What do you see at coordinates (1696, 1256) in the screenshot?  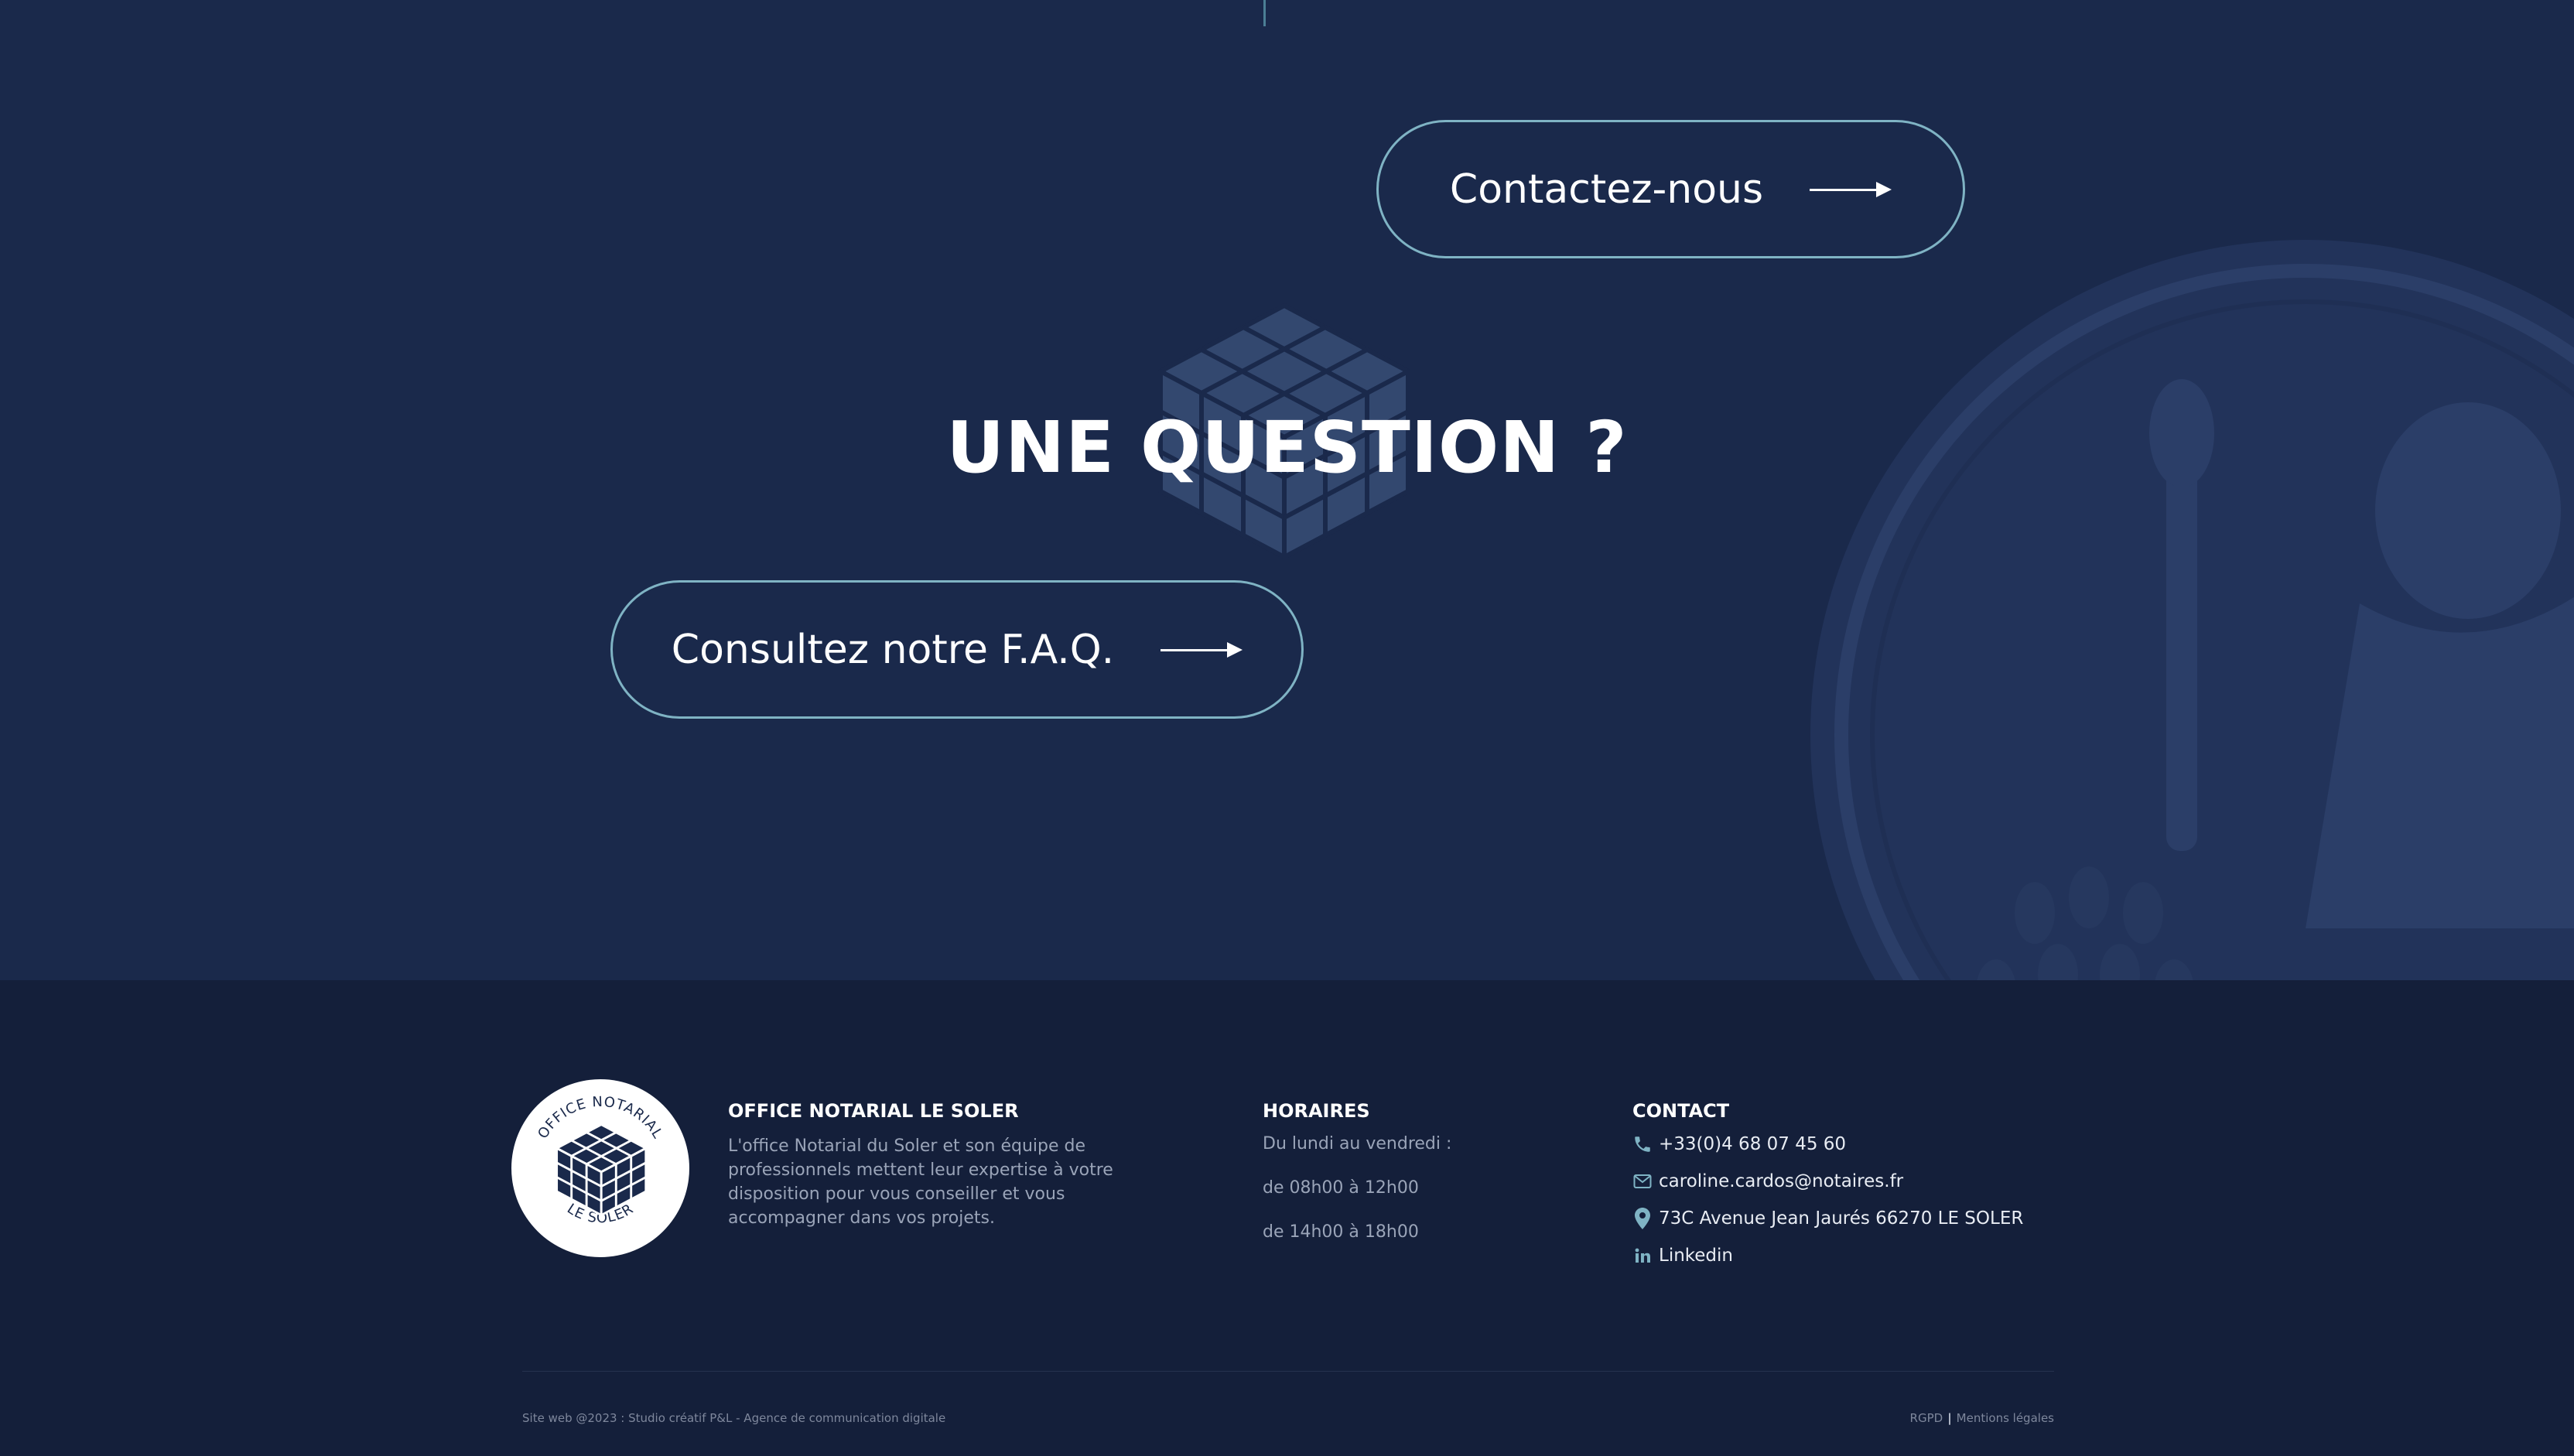 I see `linkedin-link: Linkedin` at bounding box center [1696, 1256].